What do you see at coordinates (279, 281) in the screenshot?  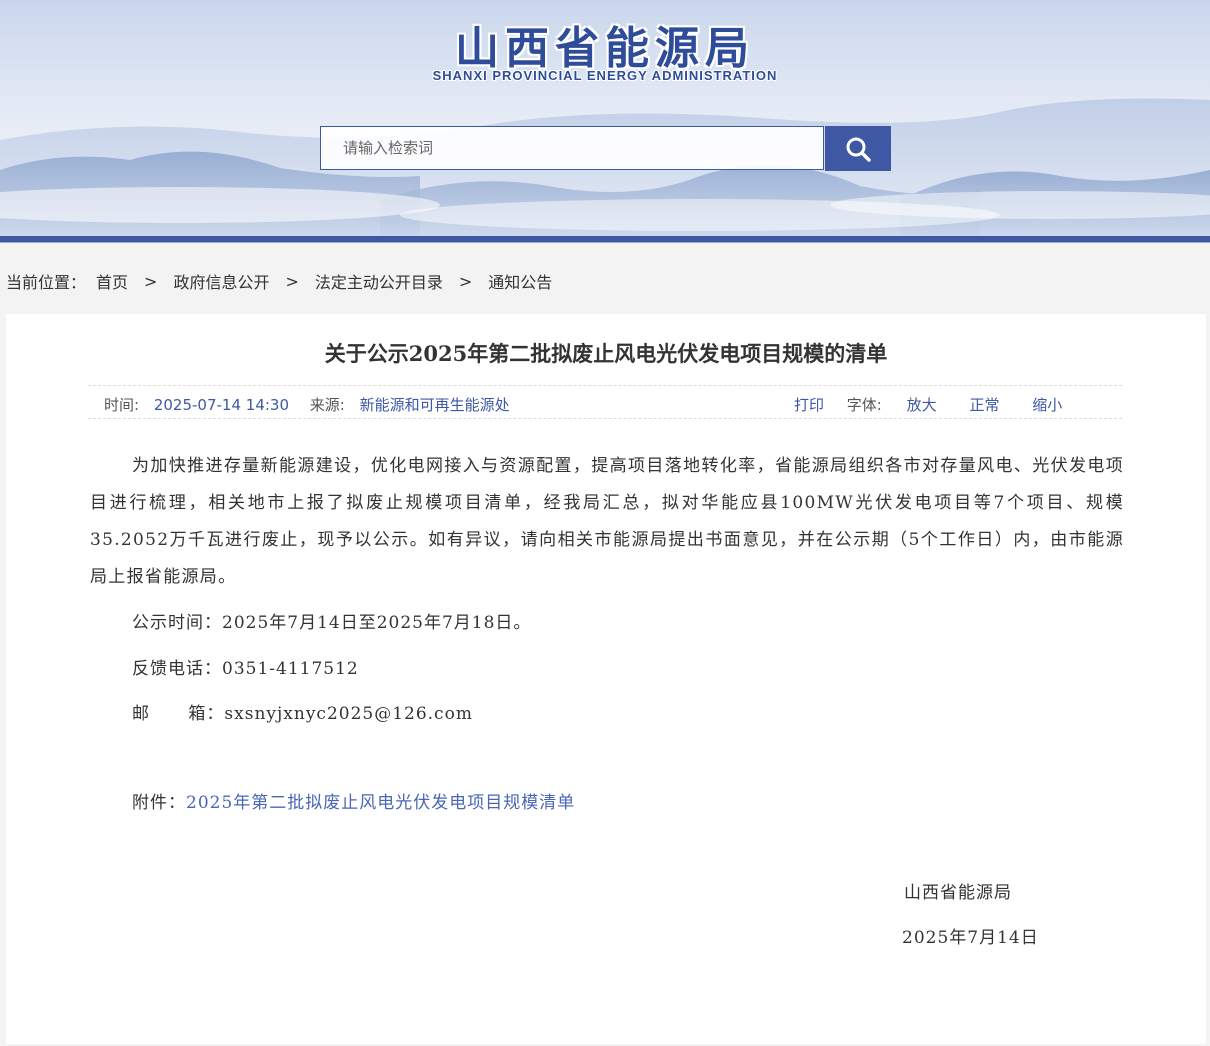 I see `breadcrumb: 当前位置： 首页 > 政府信息公开 > 法定主动公开目录 > 通知公告` at bounding box center [279, 281].